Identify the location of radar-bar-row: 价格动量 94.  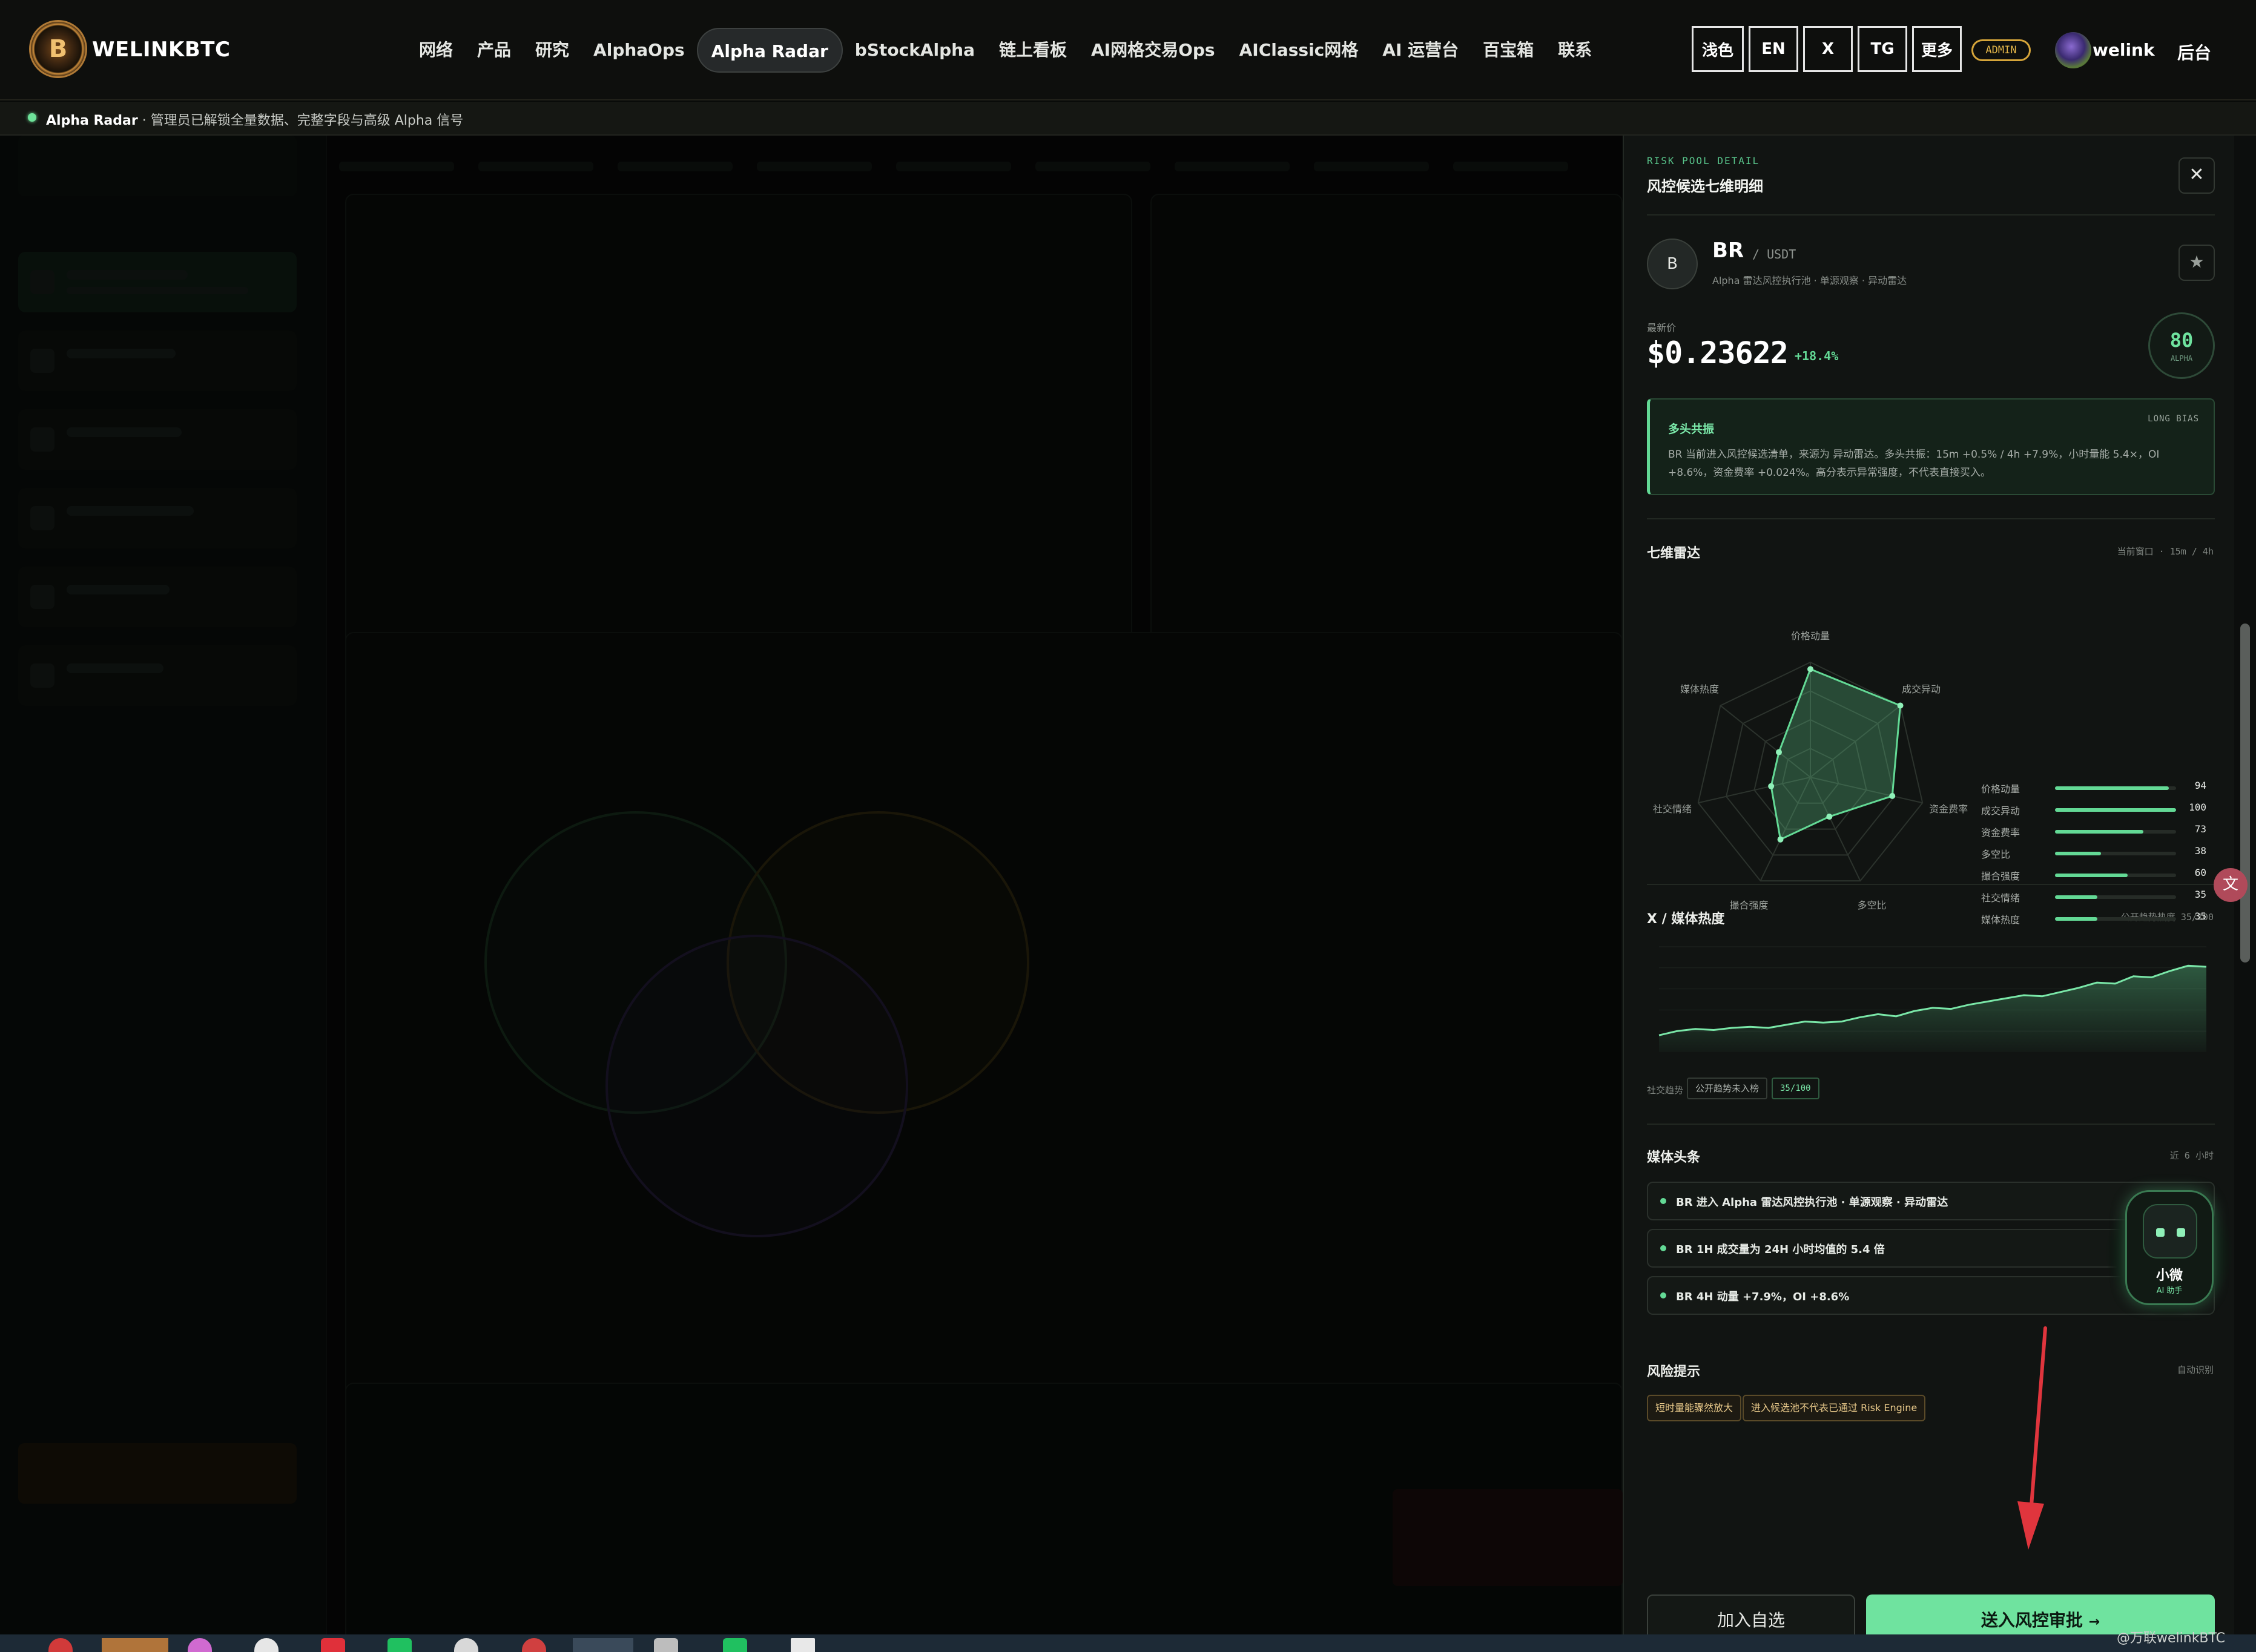
(2099, 789).